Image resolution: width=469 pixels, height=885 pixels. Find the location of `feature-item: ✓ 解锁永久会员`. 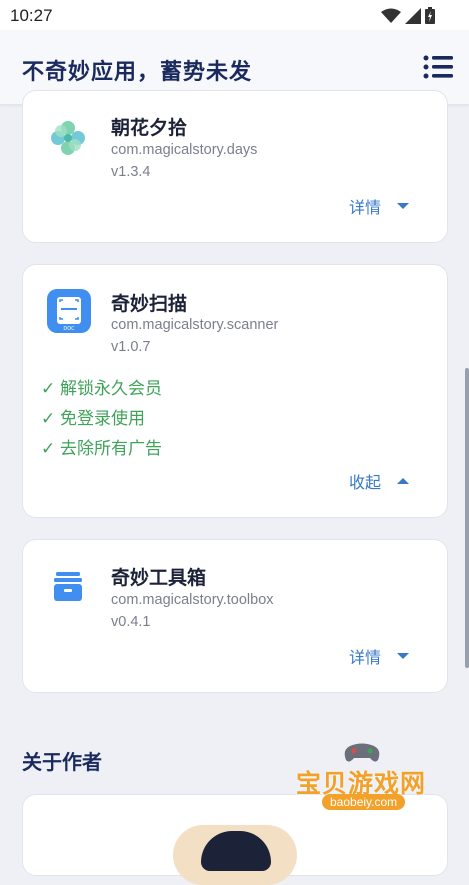

feature-item: ✓ 解锁永久会员 is located at coordinates (101, 388).